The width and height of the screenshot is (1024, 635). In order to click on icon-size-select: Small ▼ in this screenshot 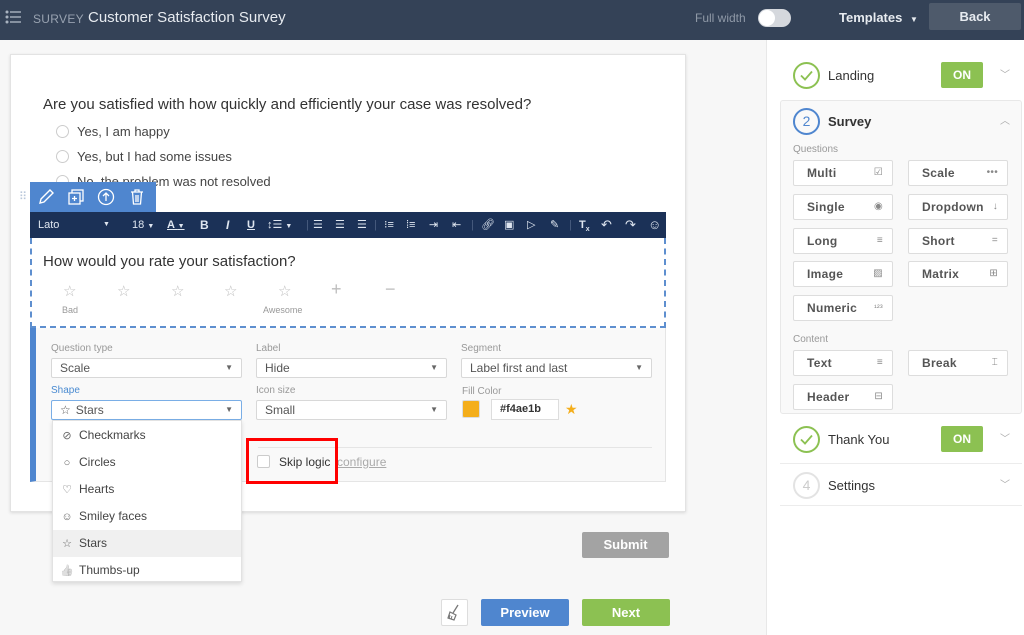, I will do `click(351, 410)`.